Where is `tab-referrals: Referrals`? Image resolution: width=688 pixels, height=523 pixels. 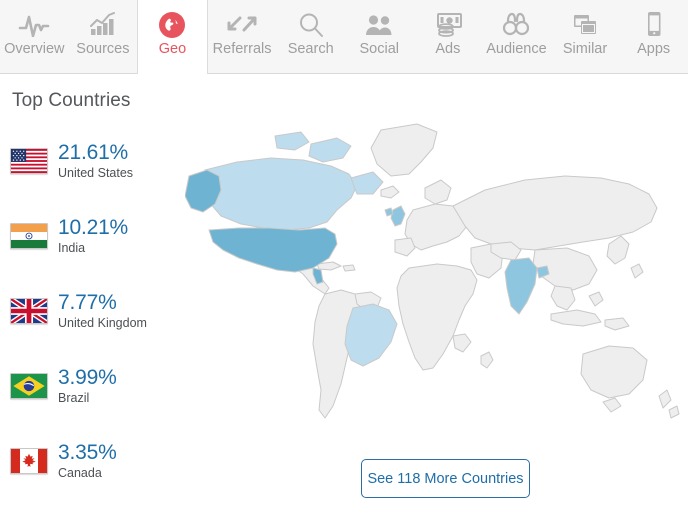 tab-referrals: Referrals is located at coordinates (242, 37).